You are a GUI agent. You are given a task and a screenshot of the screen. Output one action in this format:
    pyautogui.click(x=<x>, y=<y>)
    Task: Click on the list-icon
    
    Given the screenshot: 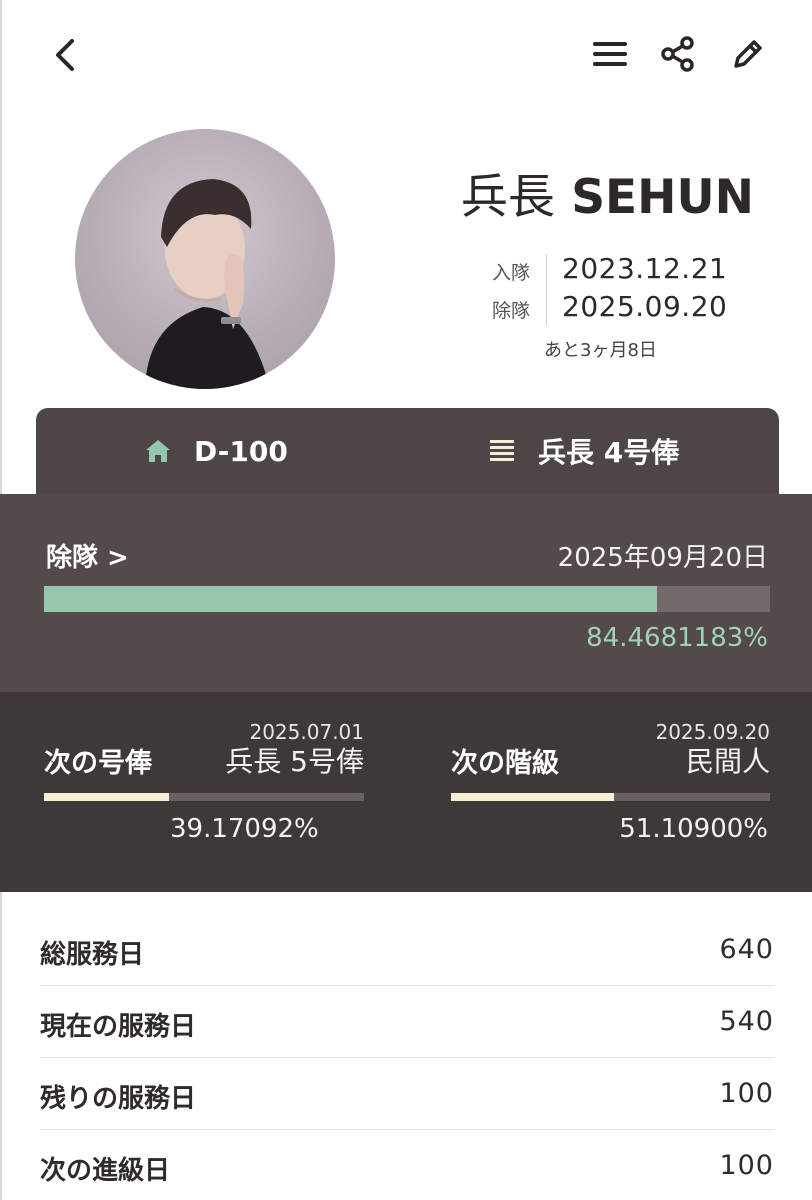 What is the action you would take?
    pyautogui.click(x=610, y=54)
    